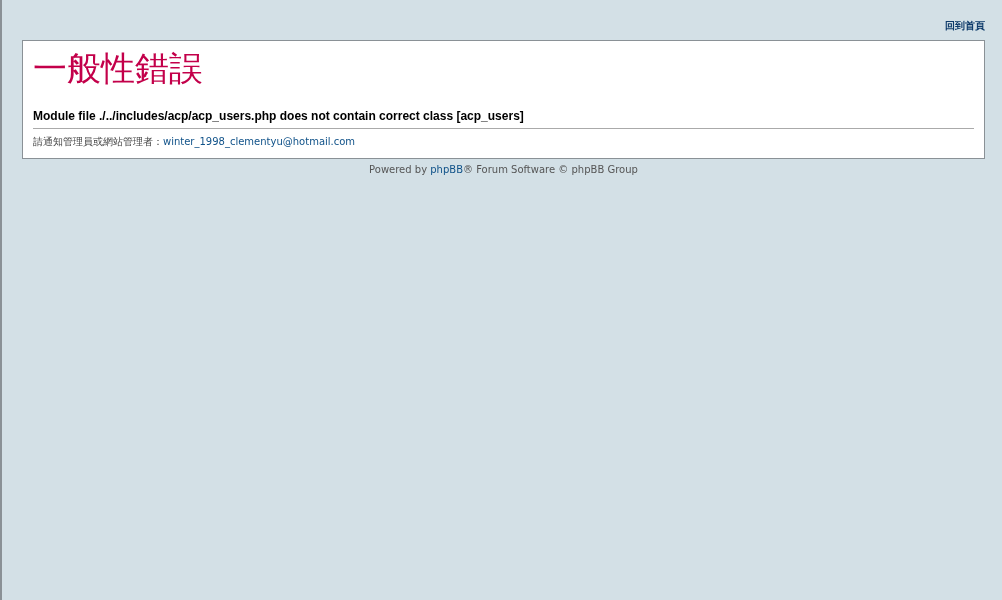 This screenshot has height=600, width=1002. I want to click on error-title: 一般性錯誤, so click(118, 69).